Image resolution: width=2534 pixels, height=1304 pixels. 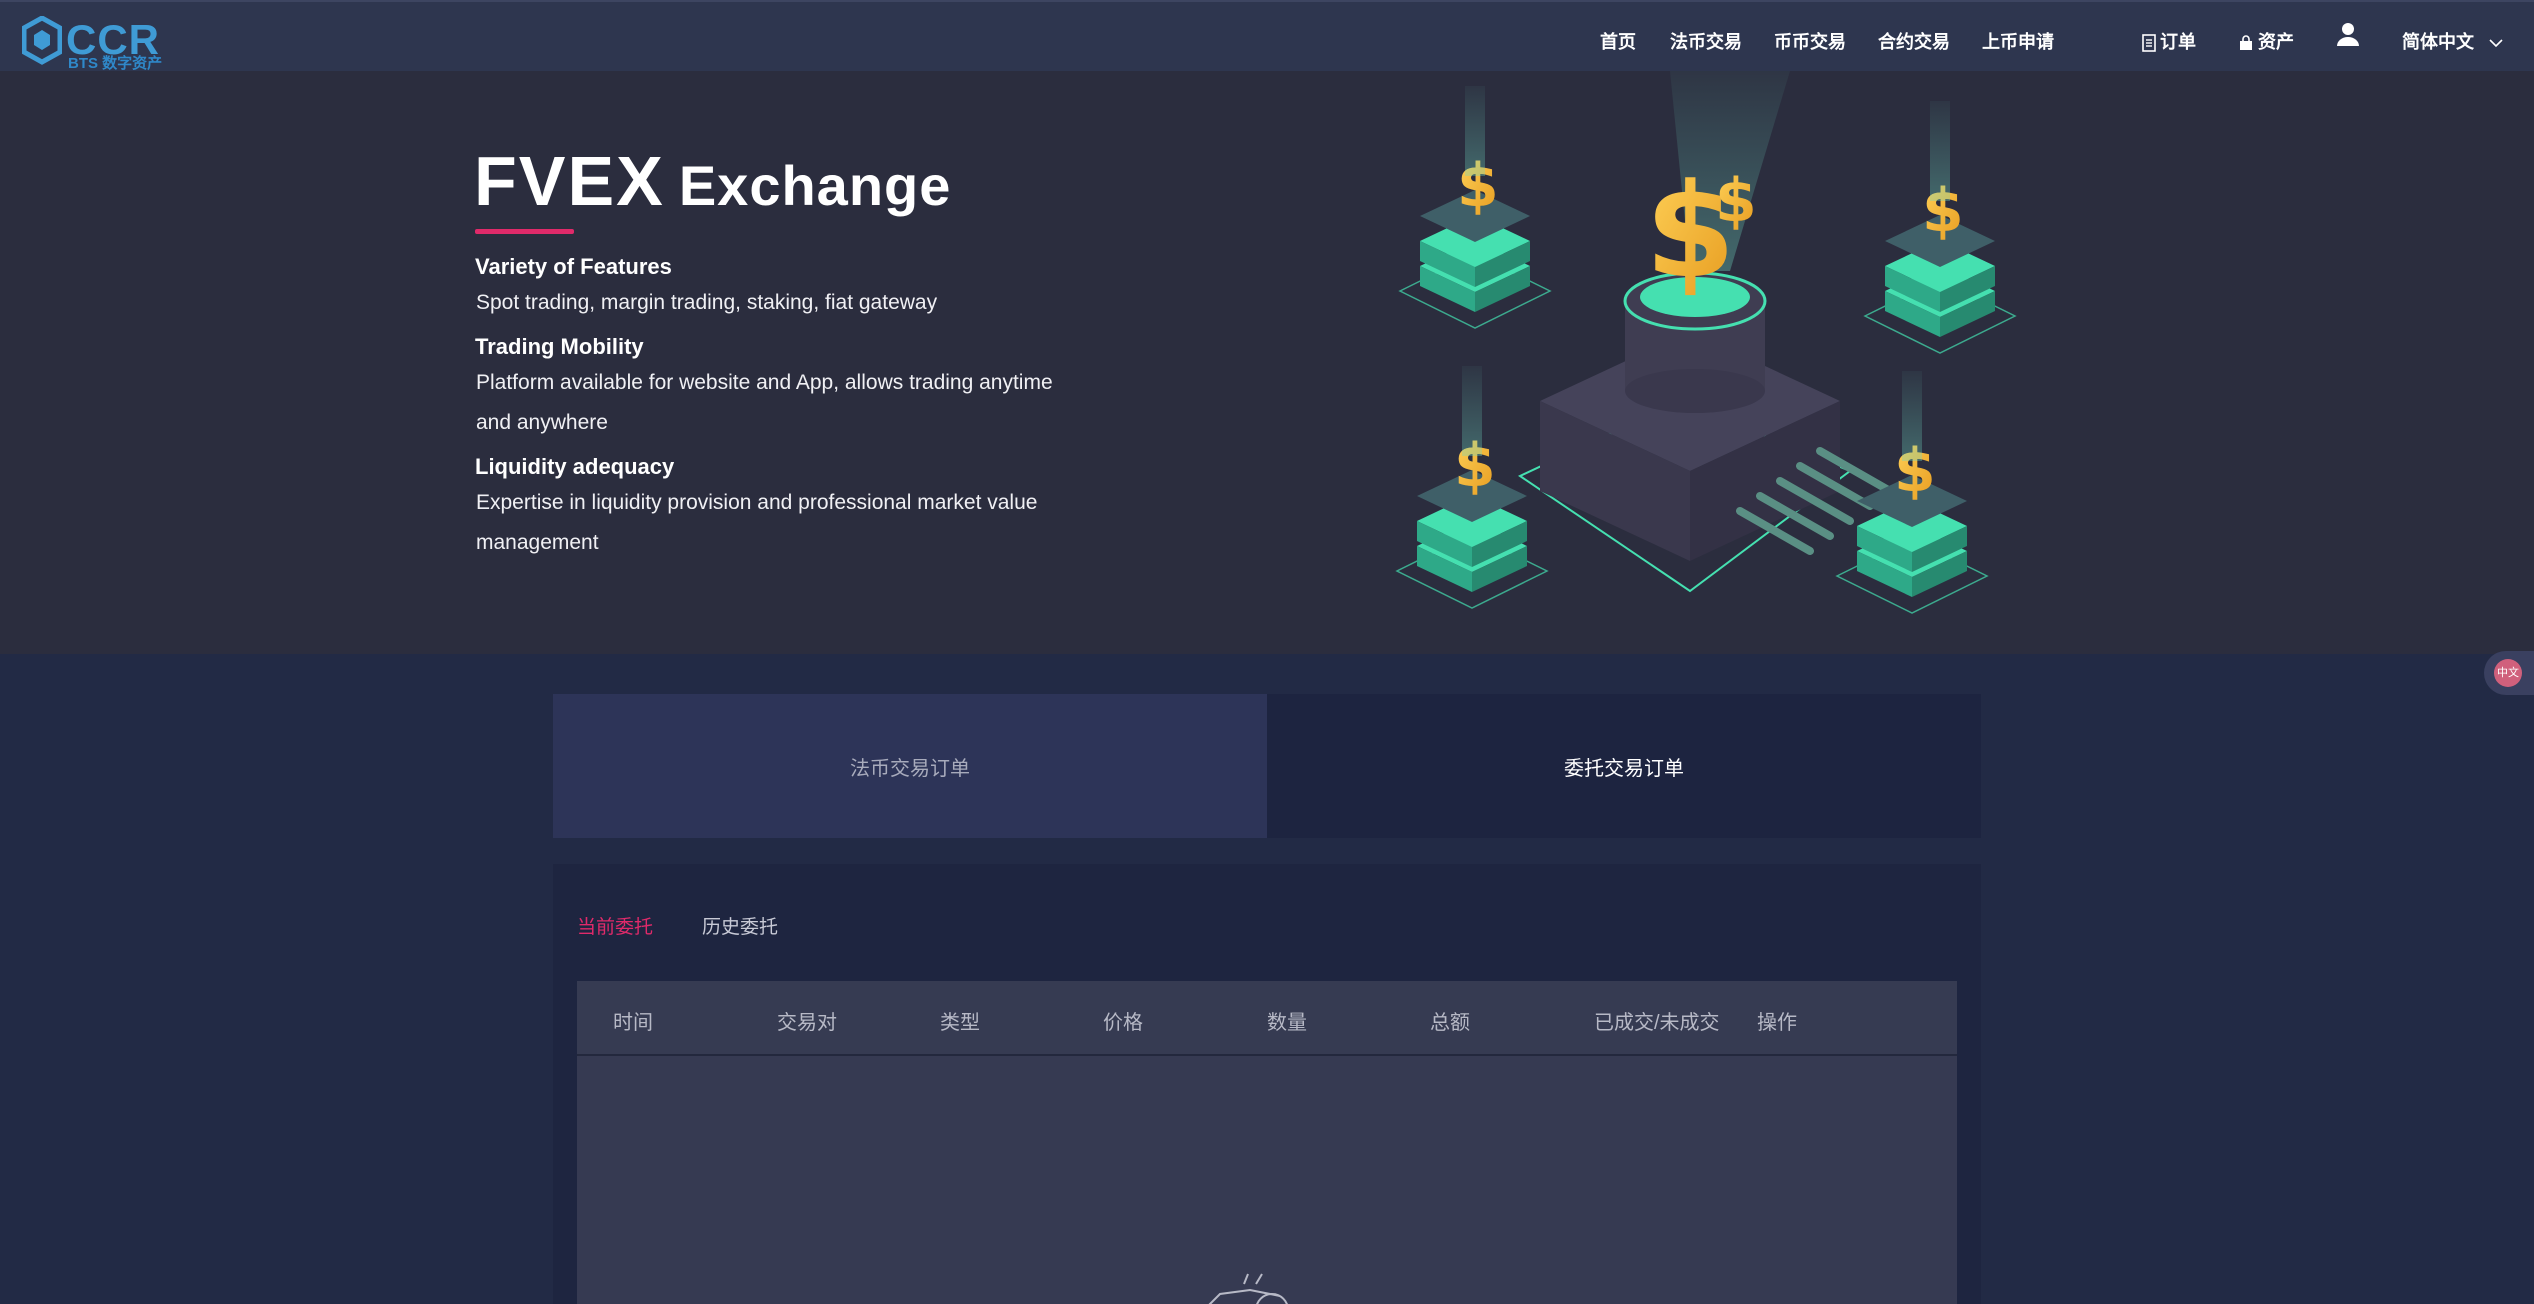 I want to click on document-icon, so click(x=2149, y=43).